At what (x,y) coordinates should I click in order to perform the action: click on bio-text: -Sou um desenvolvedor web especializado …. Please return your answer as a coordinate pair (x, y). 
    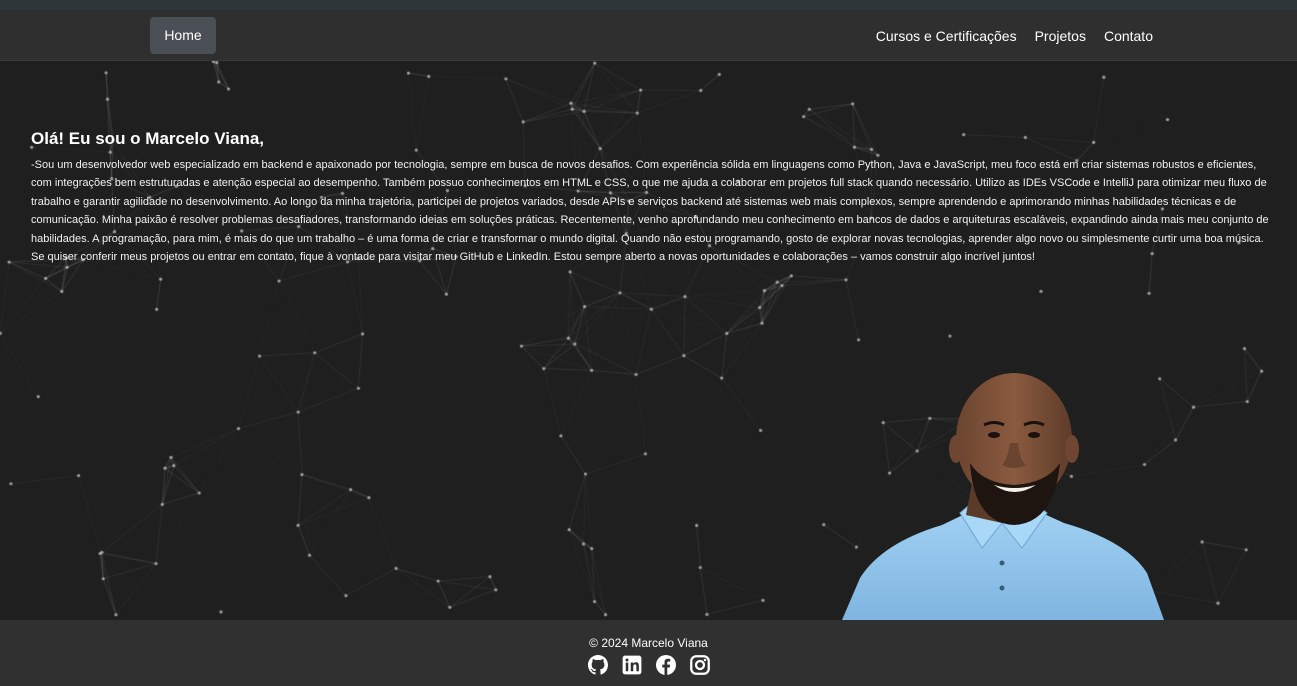
    Looking at the image, I should click on (650, 211).